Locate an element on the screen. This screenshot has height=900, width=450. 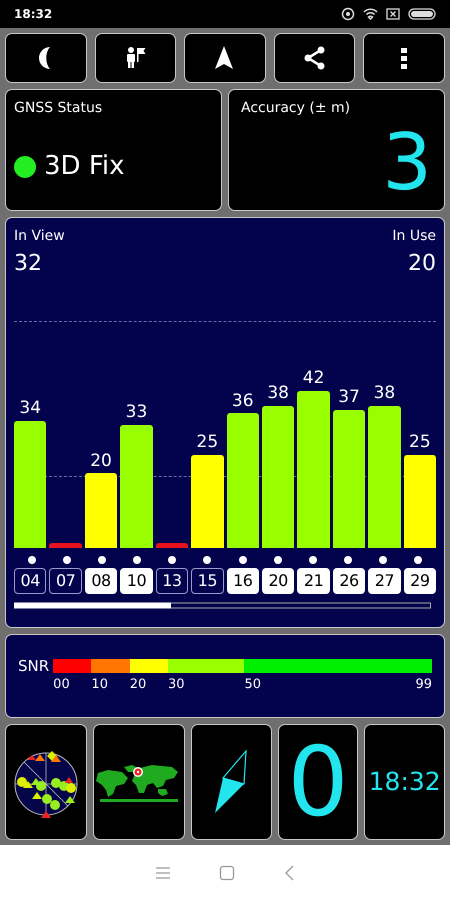
snr-label: SNR is located at coordinates (34, 666).